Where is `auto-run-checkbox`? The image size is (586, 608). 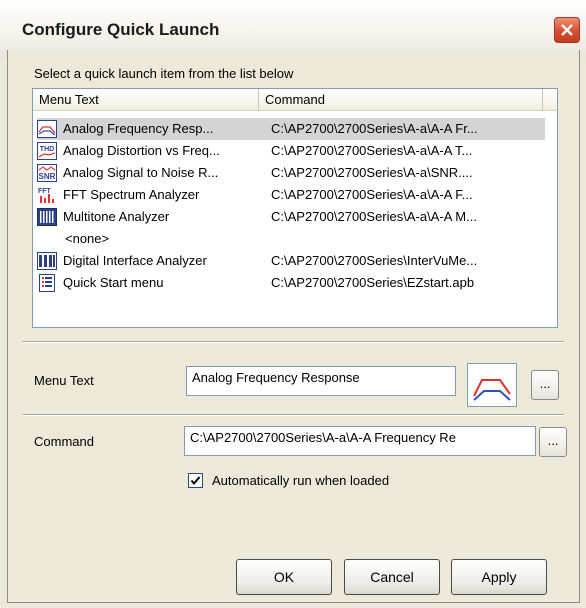
auto-run-checkbox is located at coordinates (195, 480).